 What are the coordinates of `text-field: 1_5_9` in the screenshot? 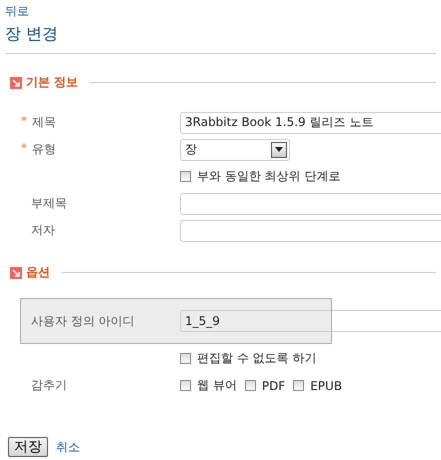 It's located at (310, 321).